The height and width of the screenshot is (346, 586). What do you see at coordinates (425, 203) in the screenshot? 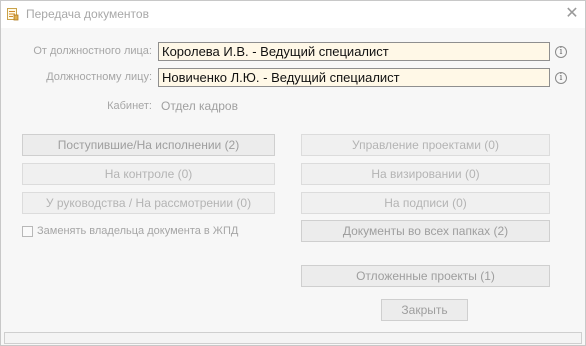
I see `signing-button: На подписи (0)` at bounding box center [425, 203].